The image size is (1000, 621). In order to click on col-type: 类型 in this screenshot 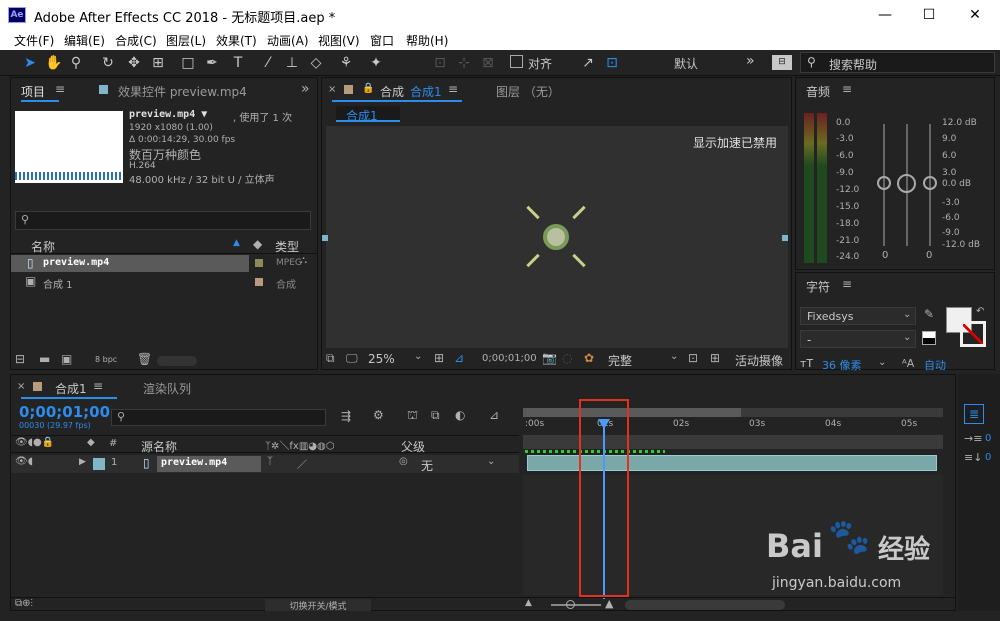, I will do `click(287, 246)`.